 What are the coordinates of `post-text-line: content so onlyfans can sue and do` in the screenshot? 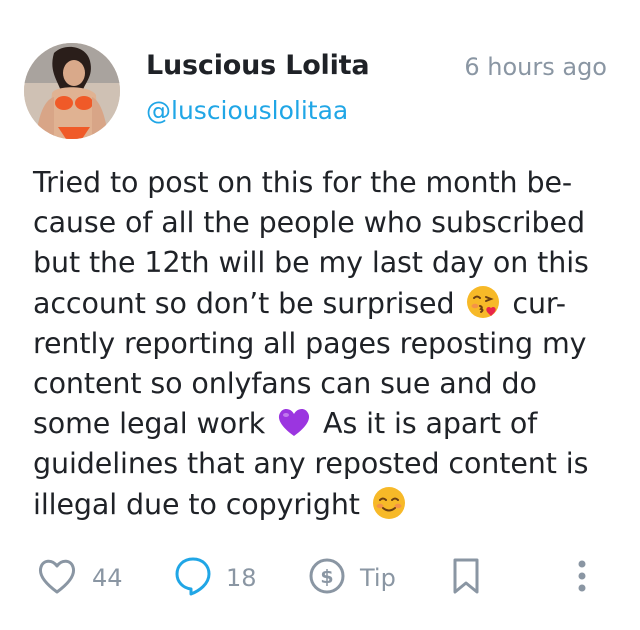 It's located at (285, 384).